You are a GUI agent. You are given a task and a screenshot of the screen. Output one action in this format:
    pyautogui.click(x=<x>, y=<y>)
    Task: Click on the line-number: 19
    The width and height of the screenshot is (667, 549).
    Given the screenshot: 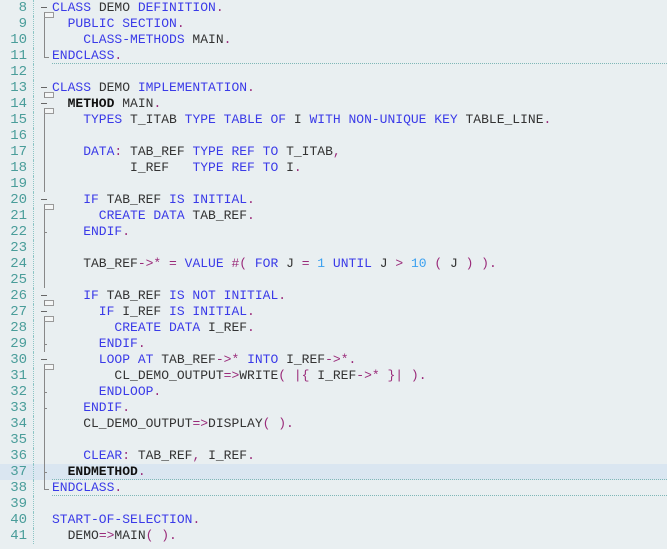 What is the action you would take?
    pyautogui.click(x=18, y=184)
    